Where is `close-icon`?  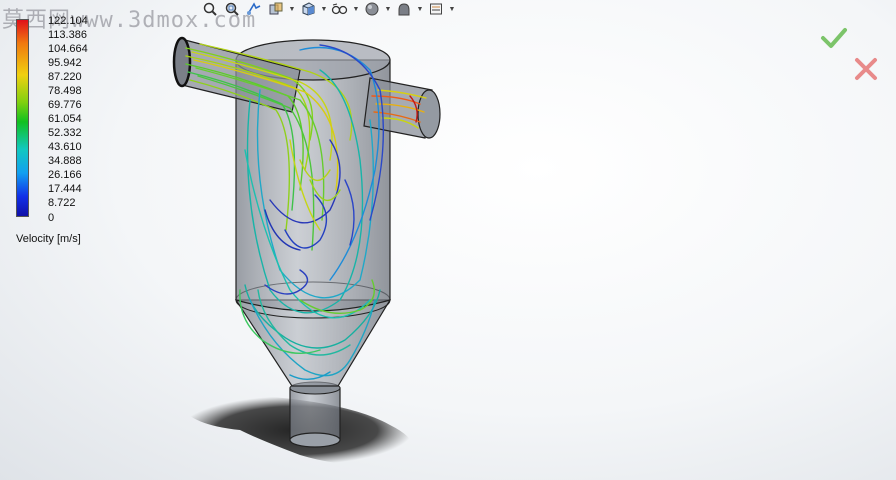 close-icon is located at coordinates (866, 69).